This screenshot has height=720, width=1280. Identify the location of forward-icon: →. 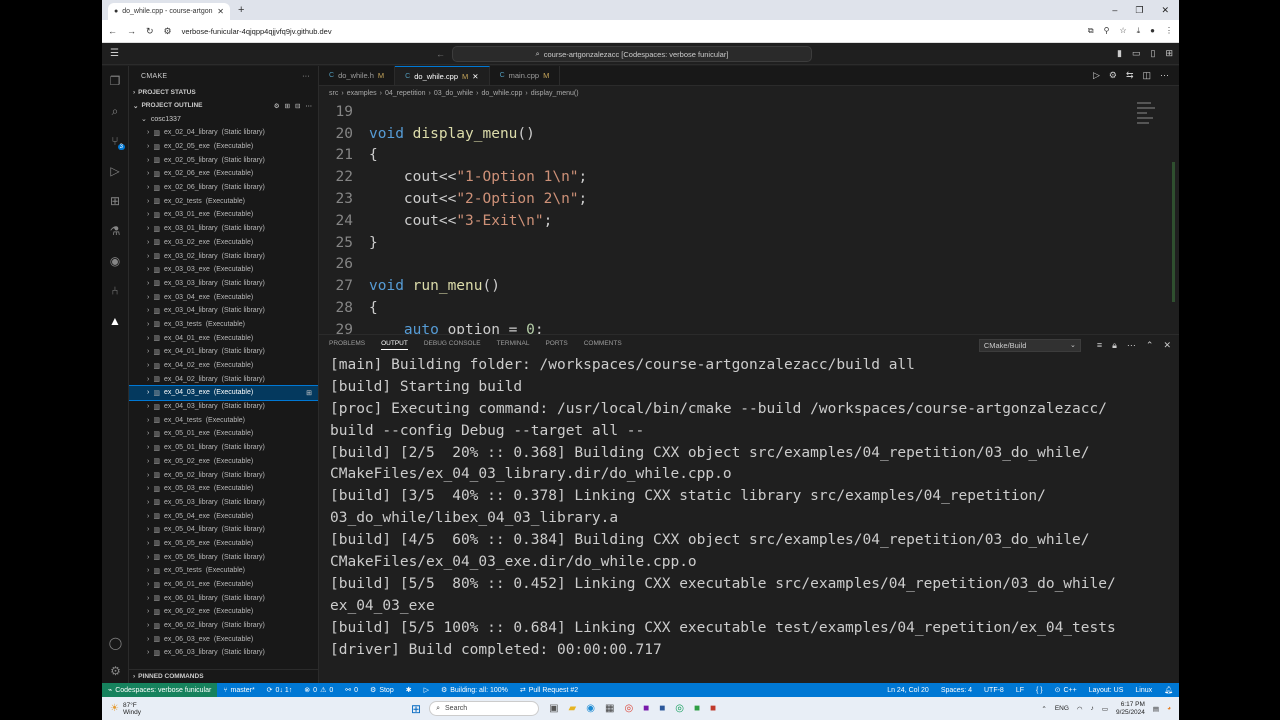
(131, 31).